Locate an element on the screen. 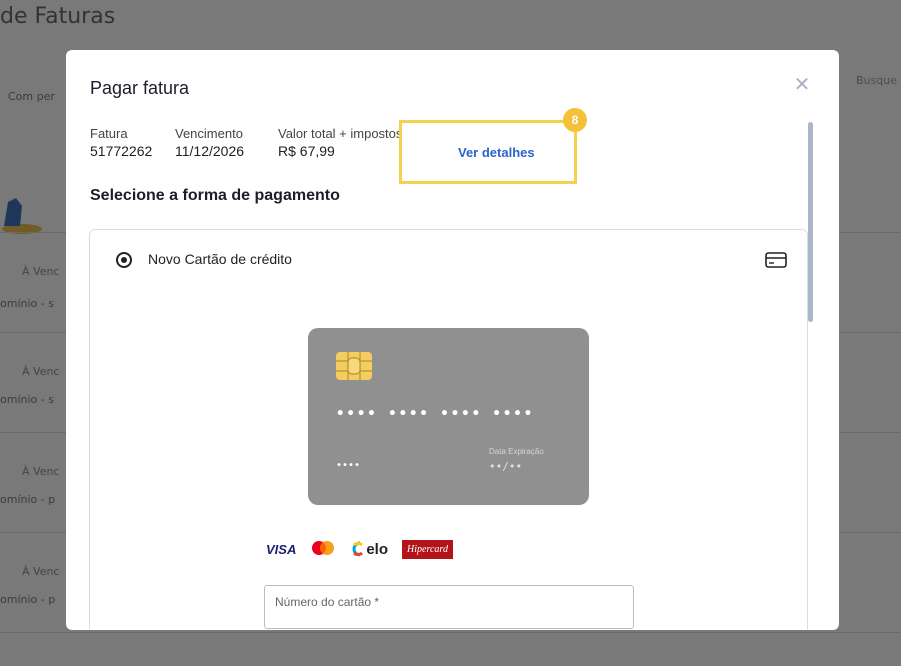 Image resolution: width=901 pixels, height=666 pixels. invoice-number-value: 51772262 is located at coordinates (121, 151).